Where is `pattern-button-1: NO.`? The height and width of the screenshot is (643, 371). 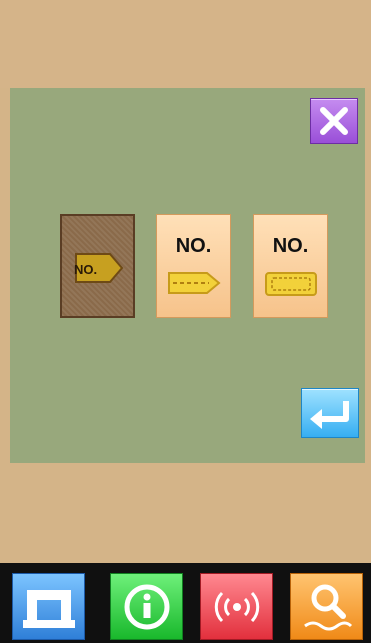
pattern-button-1: NO. is located at coordinates (97, 266).